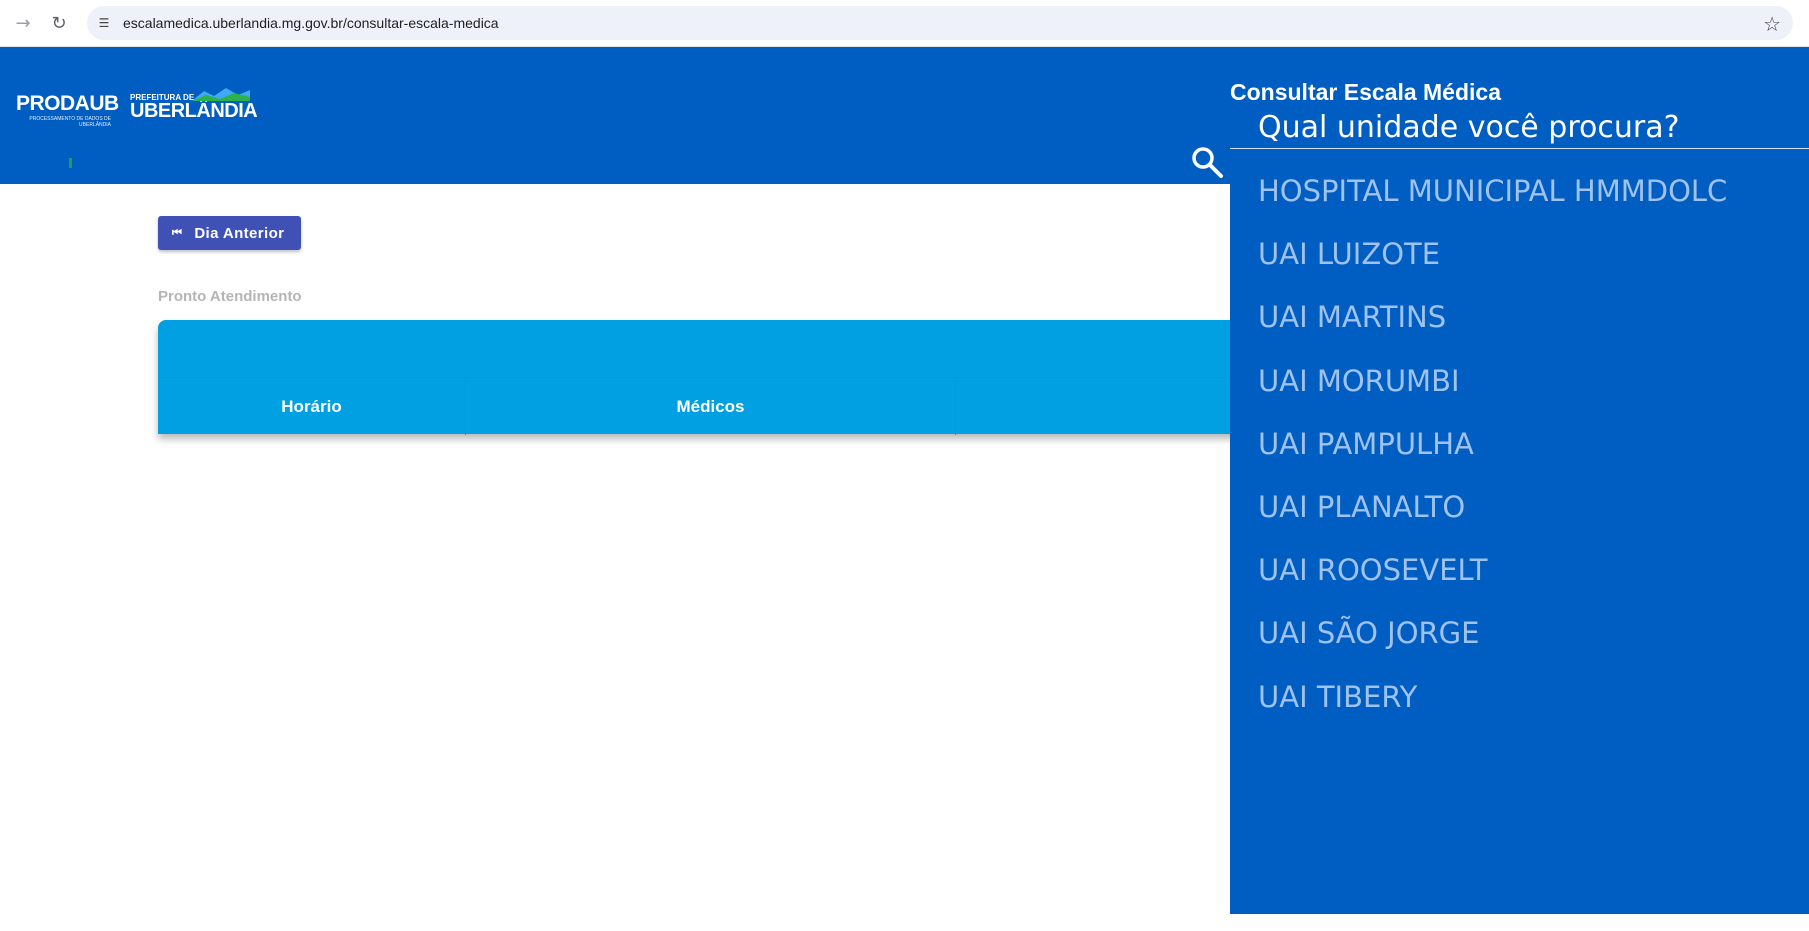  Describe the element at coordinates (221, 94) in the screenshot. I see `hills-logo-icon` at that location.